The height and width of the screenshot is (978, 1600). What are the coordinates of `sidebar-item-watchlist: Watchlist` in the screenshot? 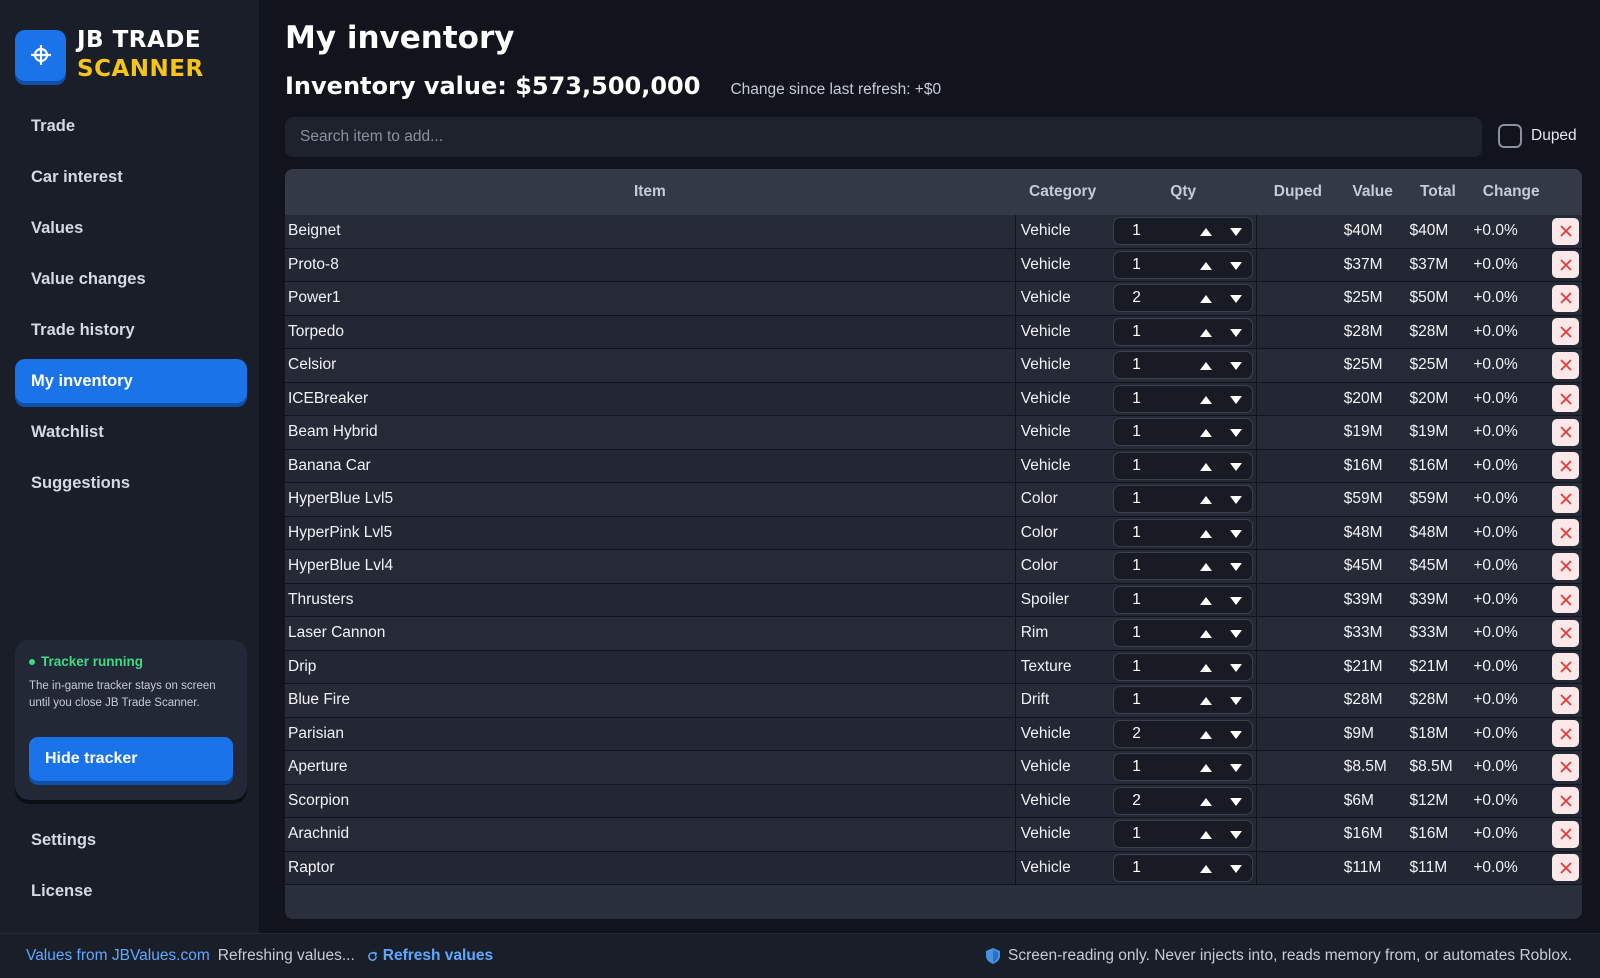 It's located at (131, 432).